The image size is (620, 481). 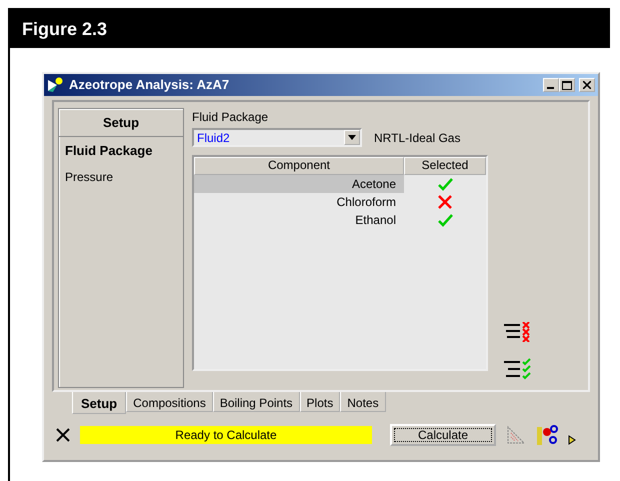 What do you see at coordinates (56, 85) in the screenshot?
I see `app-logo-icon` at bounding box center [56, 85].